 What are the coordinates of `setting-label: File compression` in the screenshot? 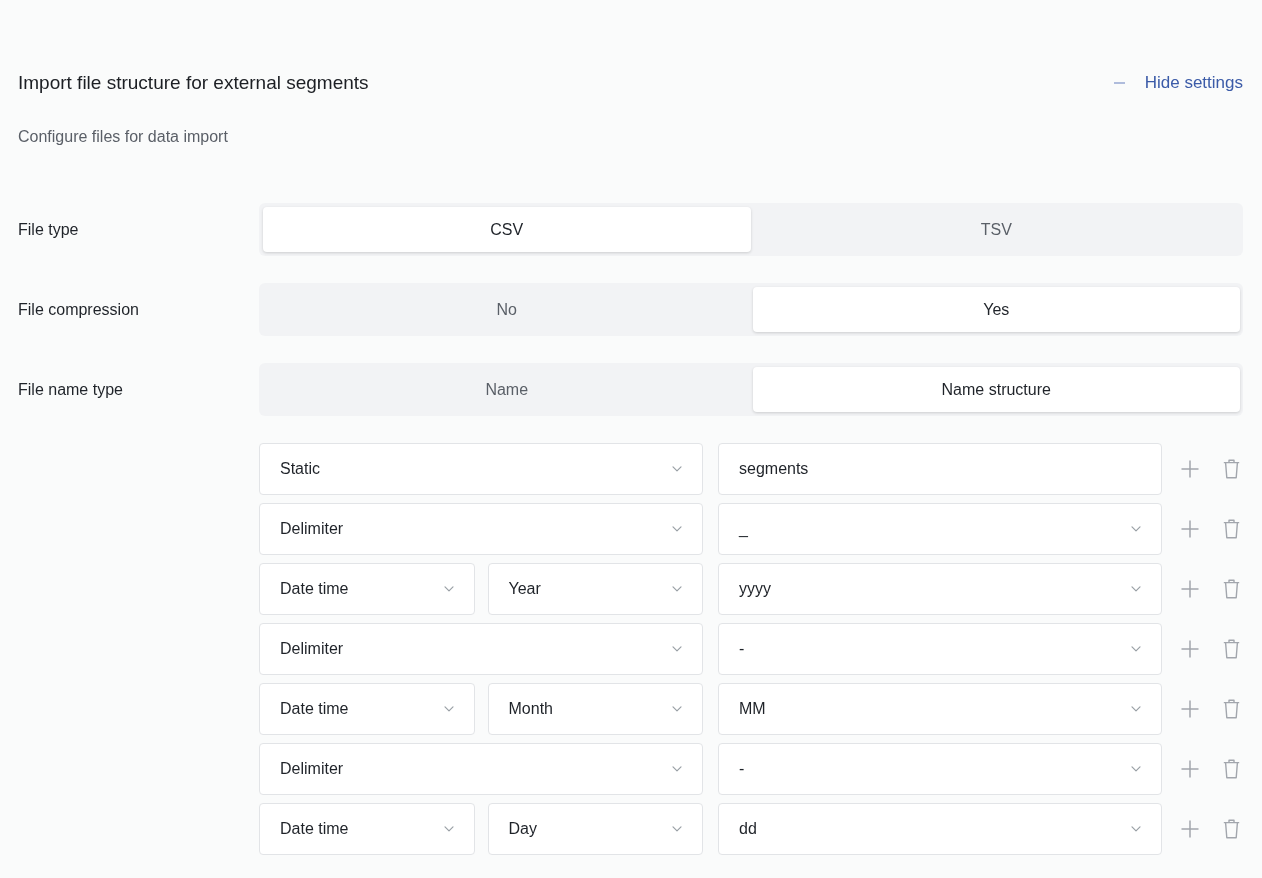 It's located at (79, 309).